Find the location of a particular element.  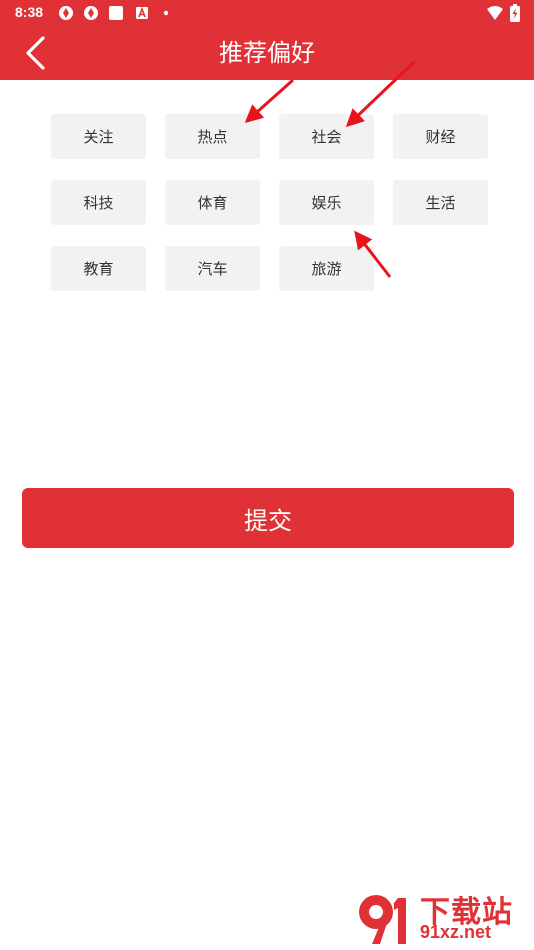

status-time: 8:38 is located at coordinates (29, 12).